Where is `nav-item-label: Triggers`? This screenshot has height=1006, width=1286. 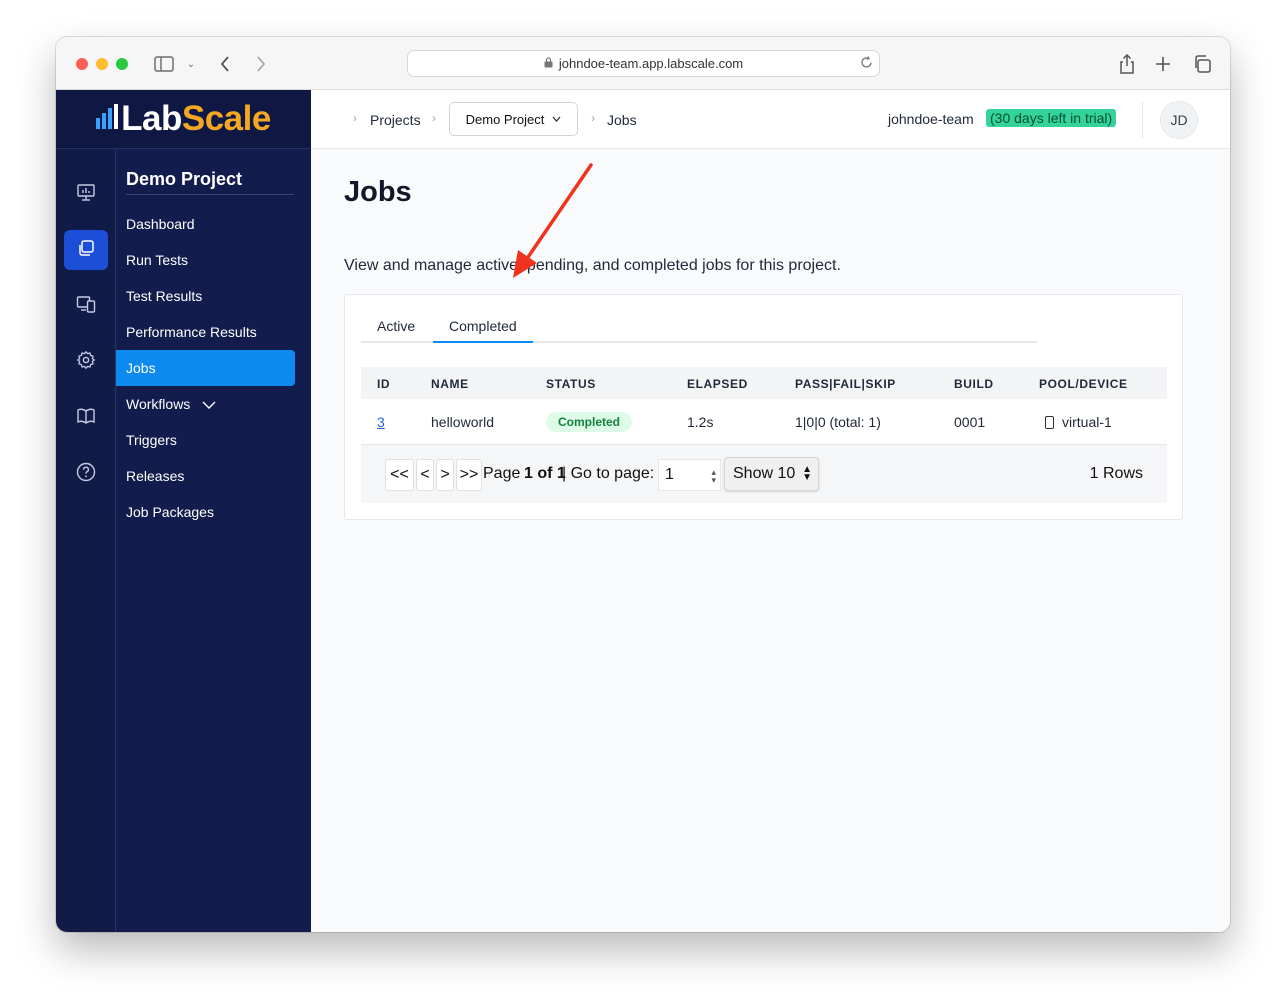
nav-item-label: Triggers is located at coordinates (151, 440).